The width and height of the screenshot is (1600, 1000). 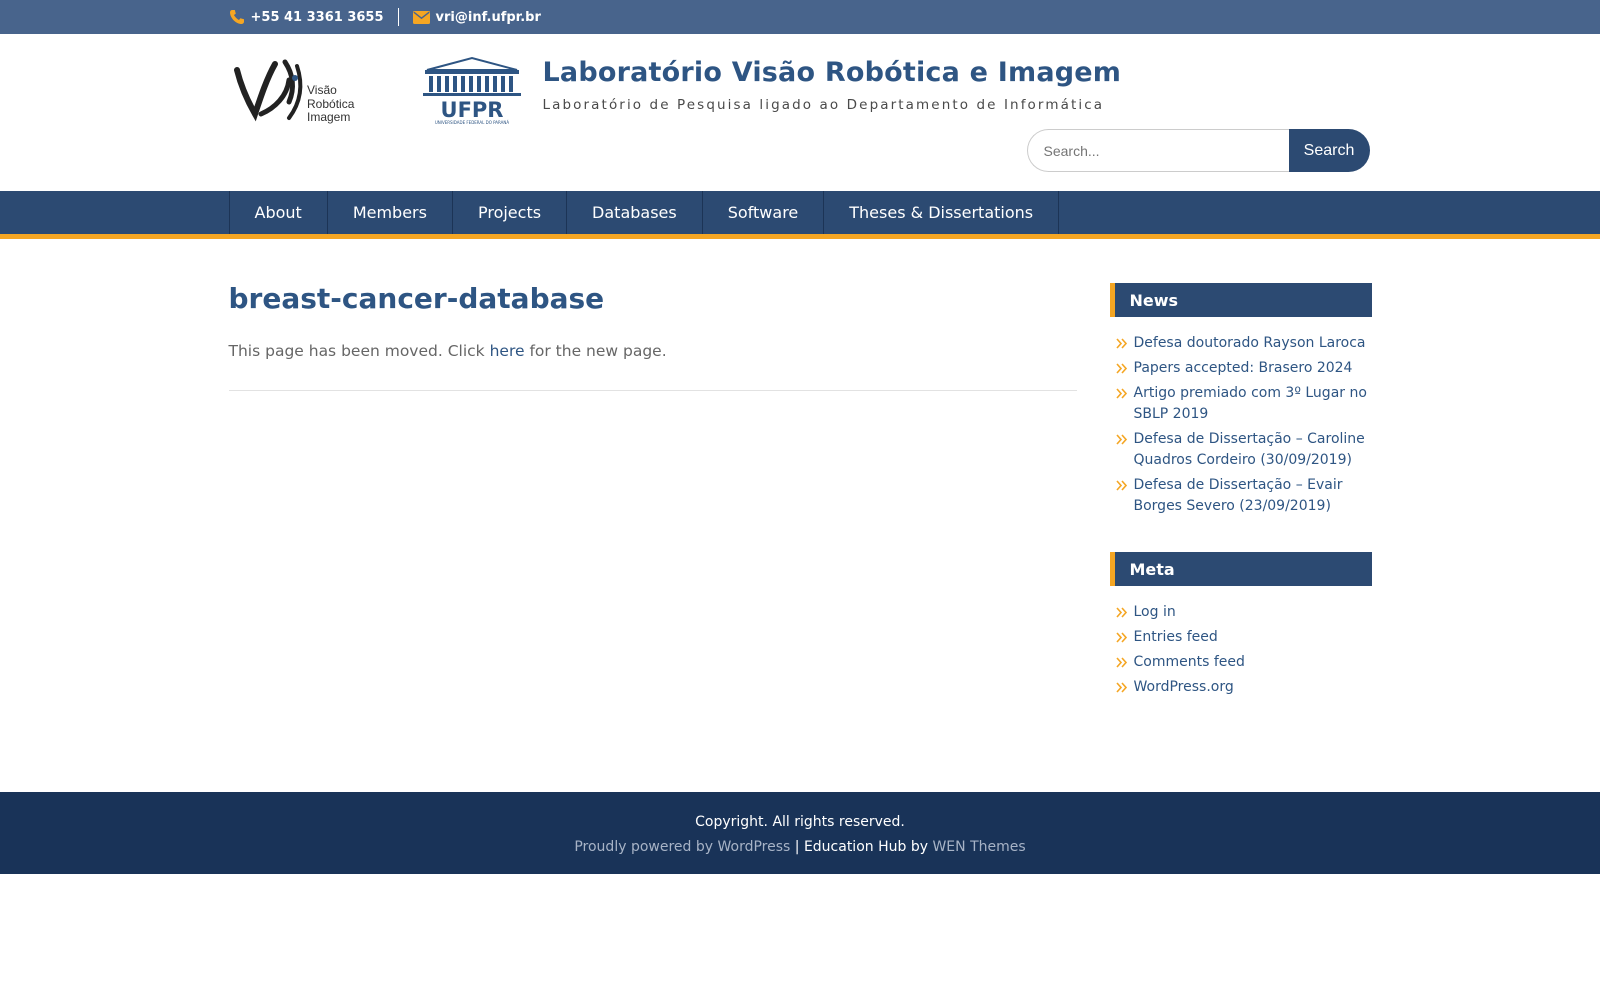 What do you see at coordinates (507, 351) in the screenshot?
I see `here-link: here` at bounding box center [507, 351].